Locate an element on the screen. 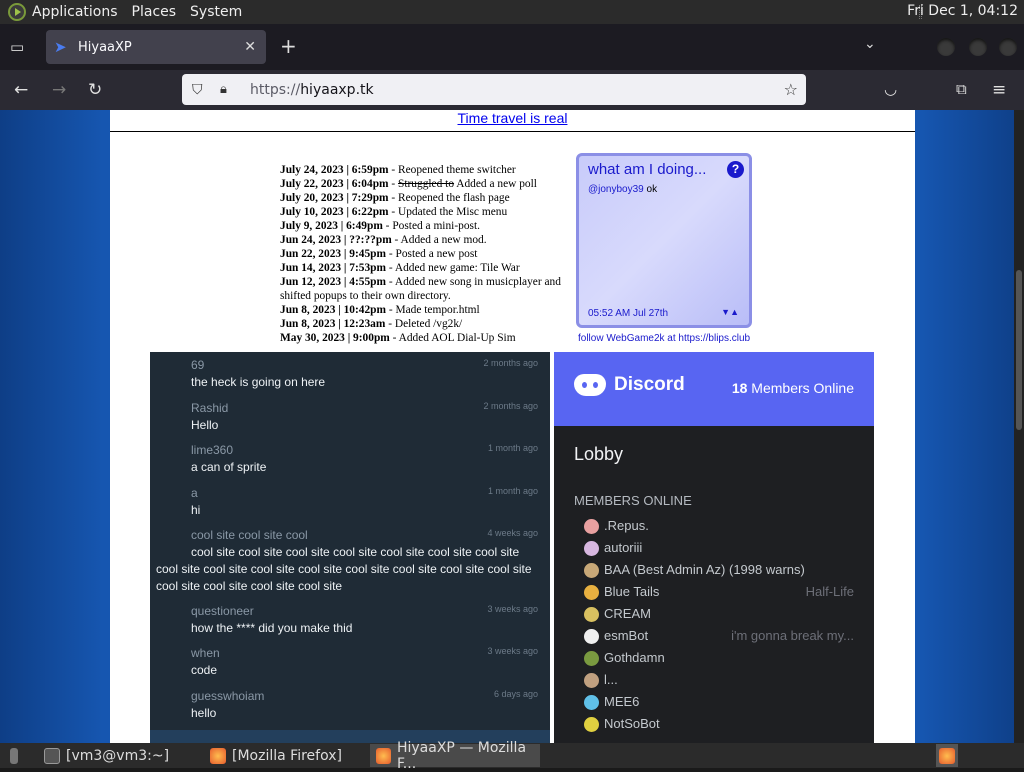 Image resolution: width=1024 pixels, height=772 pixels. member-name: .Repus. is located at coordinates (626, 525).